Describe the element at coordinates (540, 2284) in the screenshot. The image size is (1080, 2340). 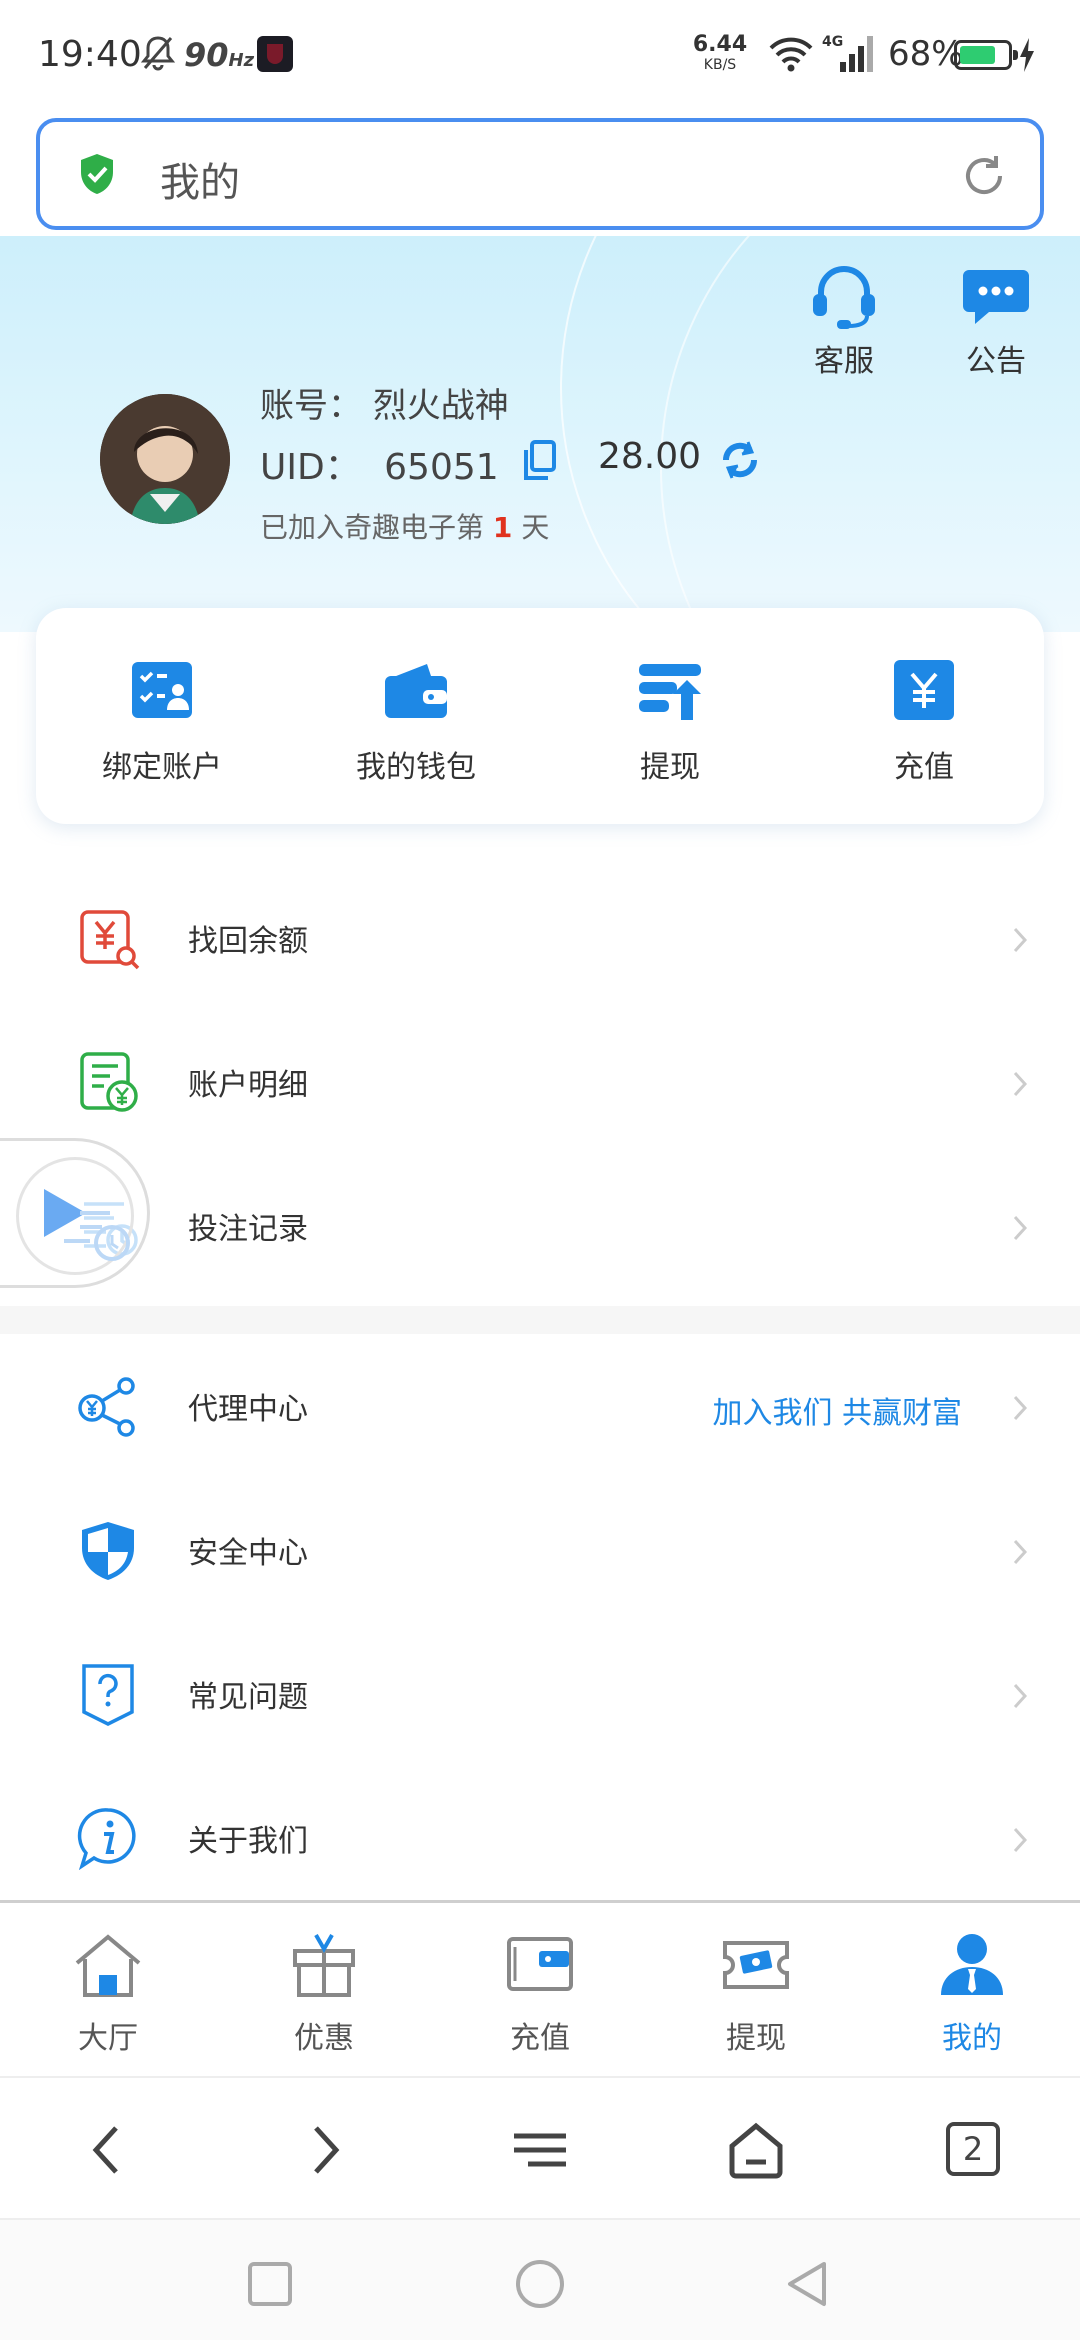
I see `home-circle-icon` at that location.